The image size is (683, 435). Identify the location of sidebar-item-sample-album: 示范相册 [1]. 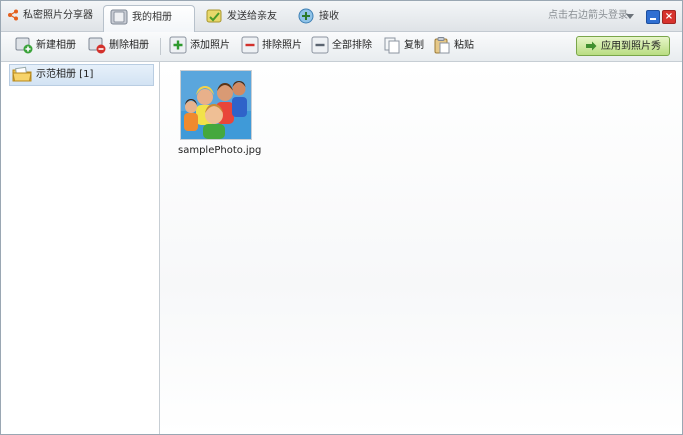
(81, 75).